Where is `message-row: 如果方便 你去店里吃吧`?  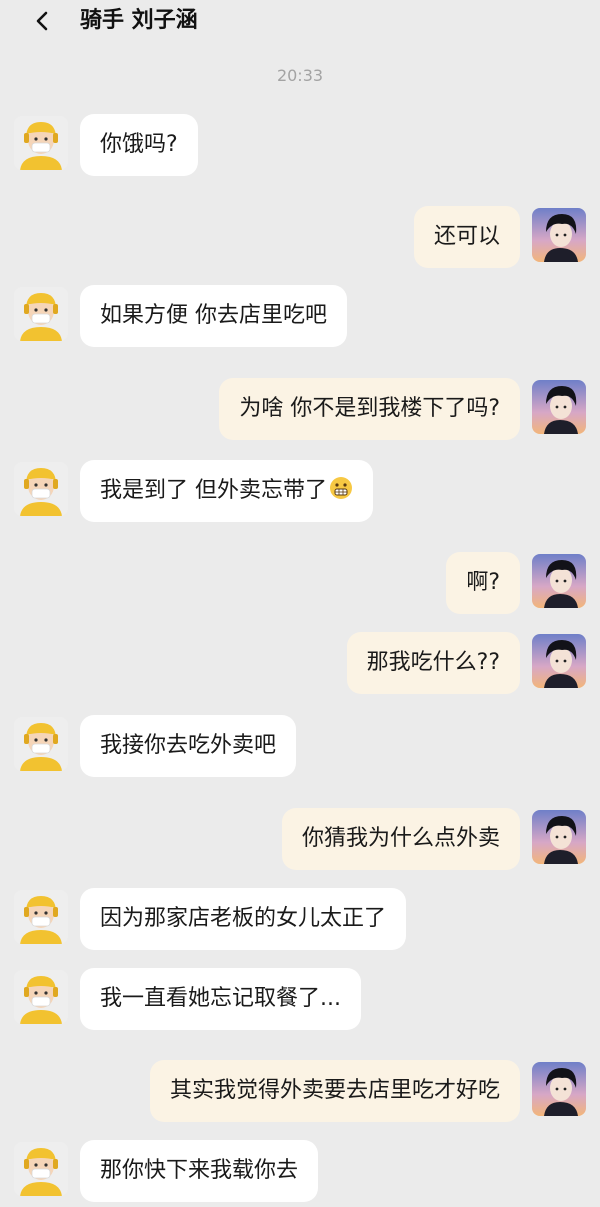 message-row: 如果方便 你去店里吃吧 is located at coordinates (300, 317).